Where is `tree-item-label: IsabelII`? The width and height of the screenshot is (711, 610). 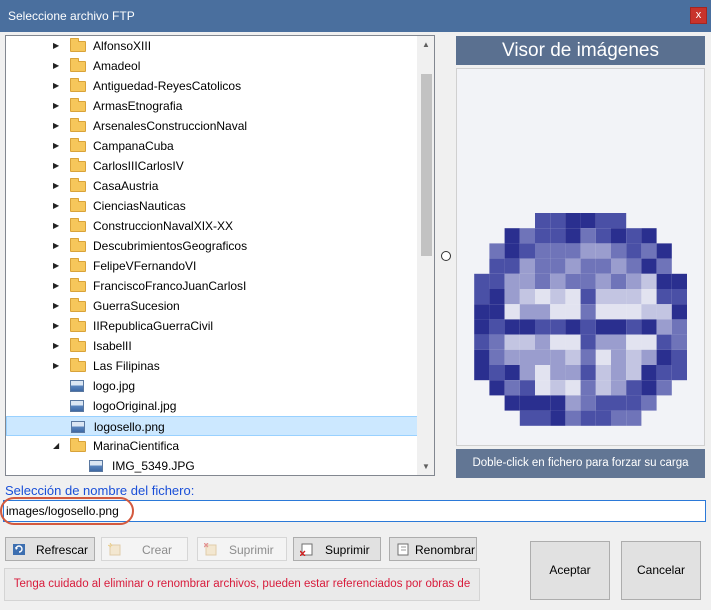
tree-item-label: IsabelII is located at coordinates (112, 346).